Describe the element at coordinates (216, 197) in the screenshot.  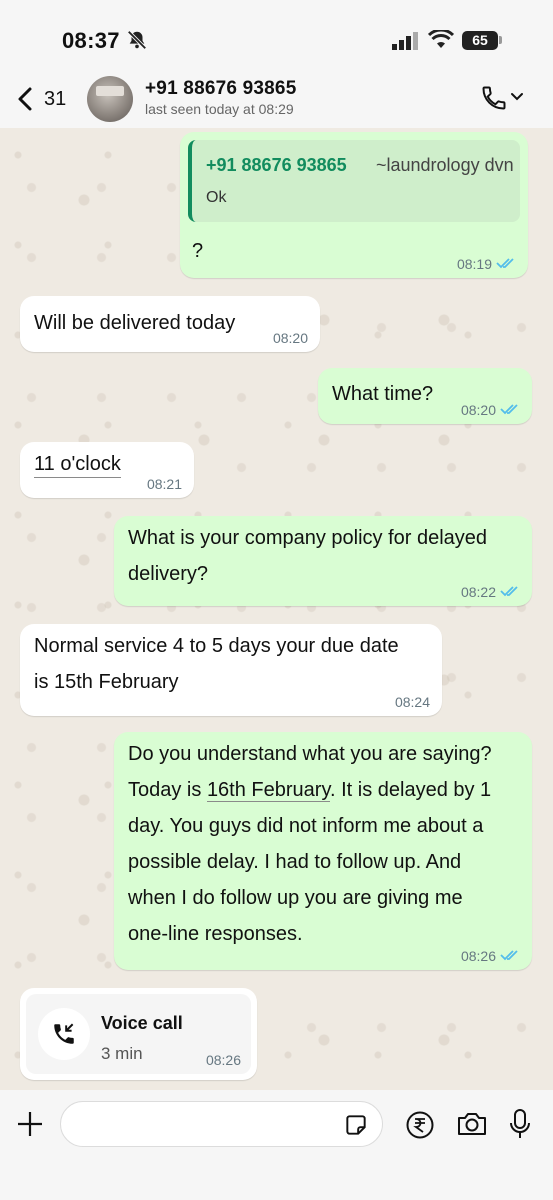
I see `quote-text: Ok` at that location.